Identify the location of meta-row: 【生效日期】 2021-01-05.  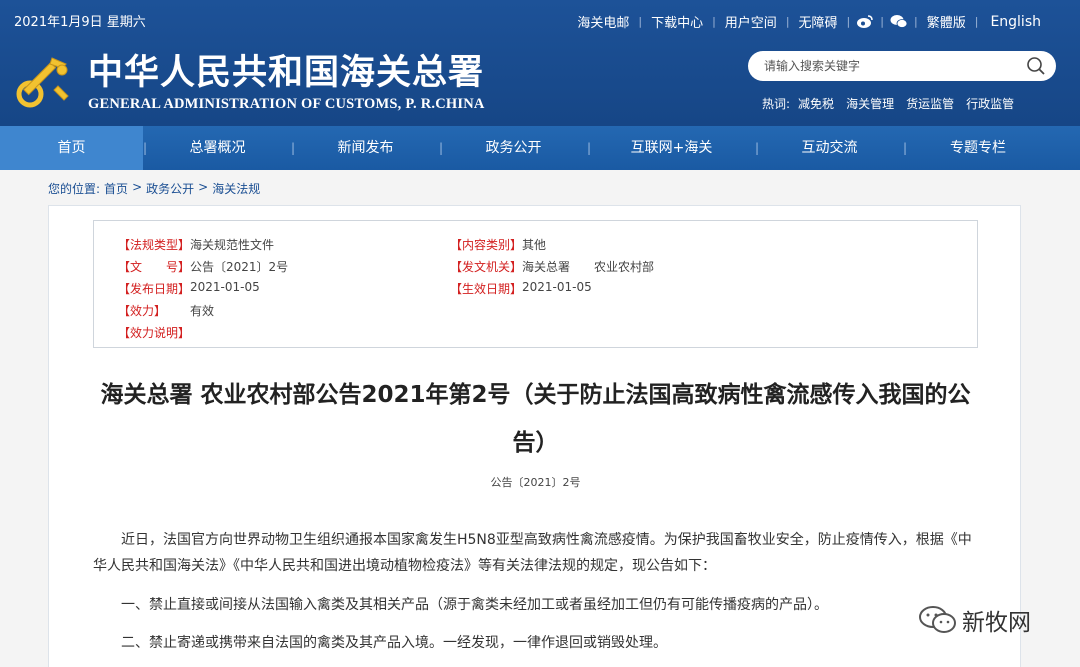
(521, 288).